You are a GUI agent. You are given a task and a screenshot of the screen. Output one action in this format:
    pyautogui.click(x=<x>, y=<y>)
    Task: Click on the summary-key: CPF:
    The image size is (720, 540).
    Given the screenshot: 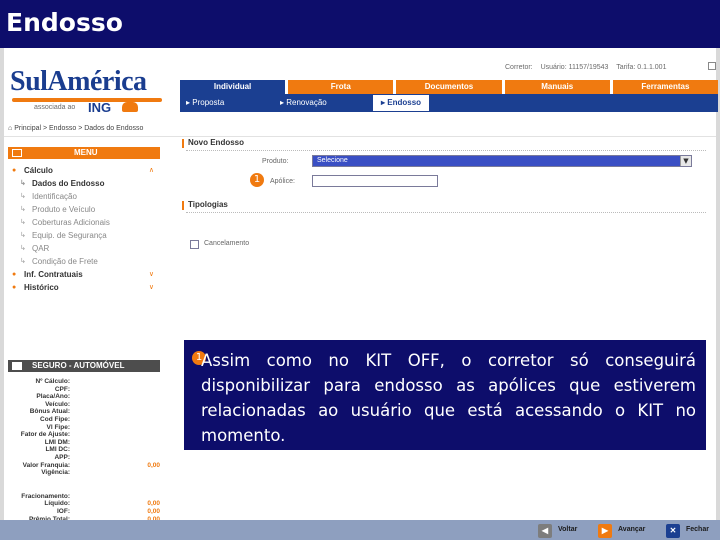 What is the action you would take?
    pyautogui.click(x=62, y=389)
    